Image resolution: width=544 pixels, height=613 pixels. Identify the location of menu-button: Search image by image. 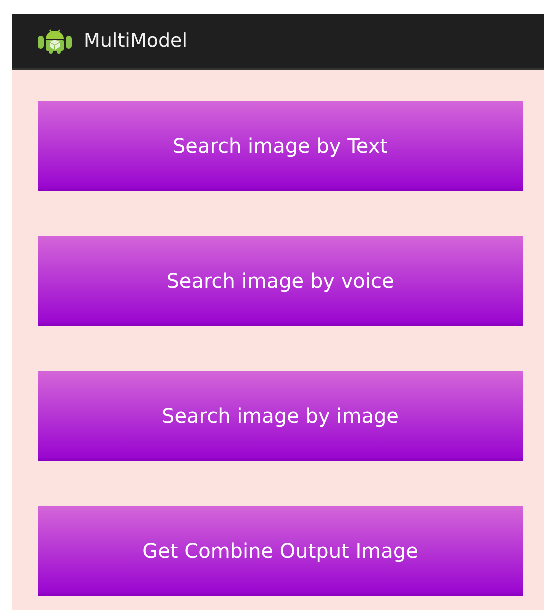
(280, 416).